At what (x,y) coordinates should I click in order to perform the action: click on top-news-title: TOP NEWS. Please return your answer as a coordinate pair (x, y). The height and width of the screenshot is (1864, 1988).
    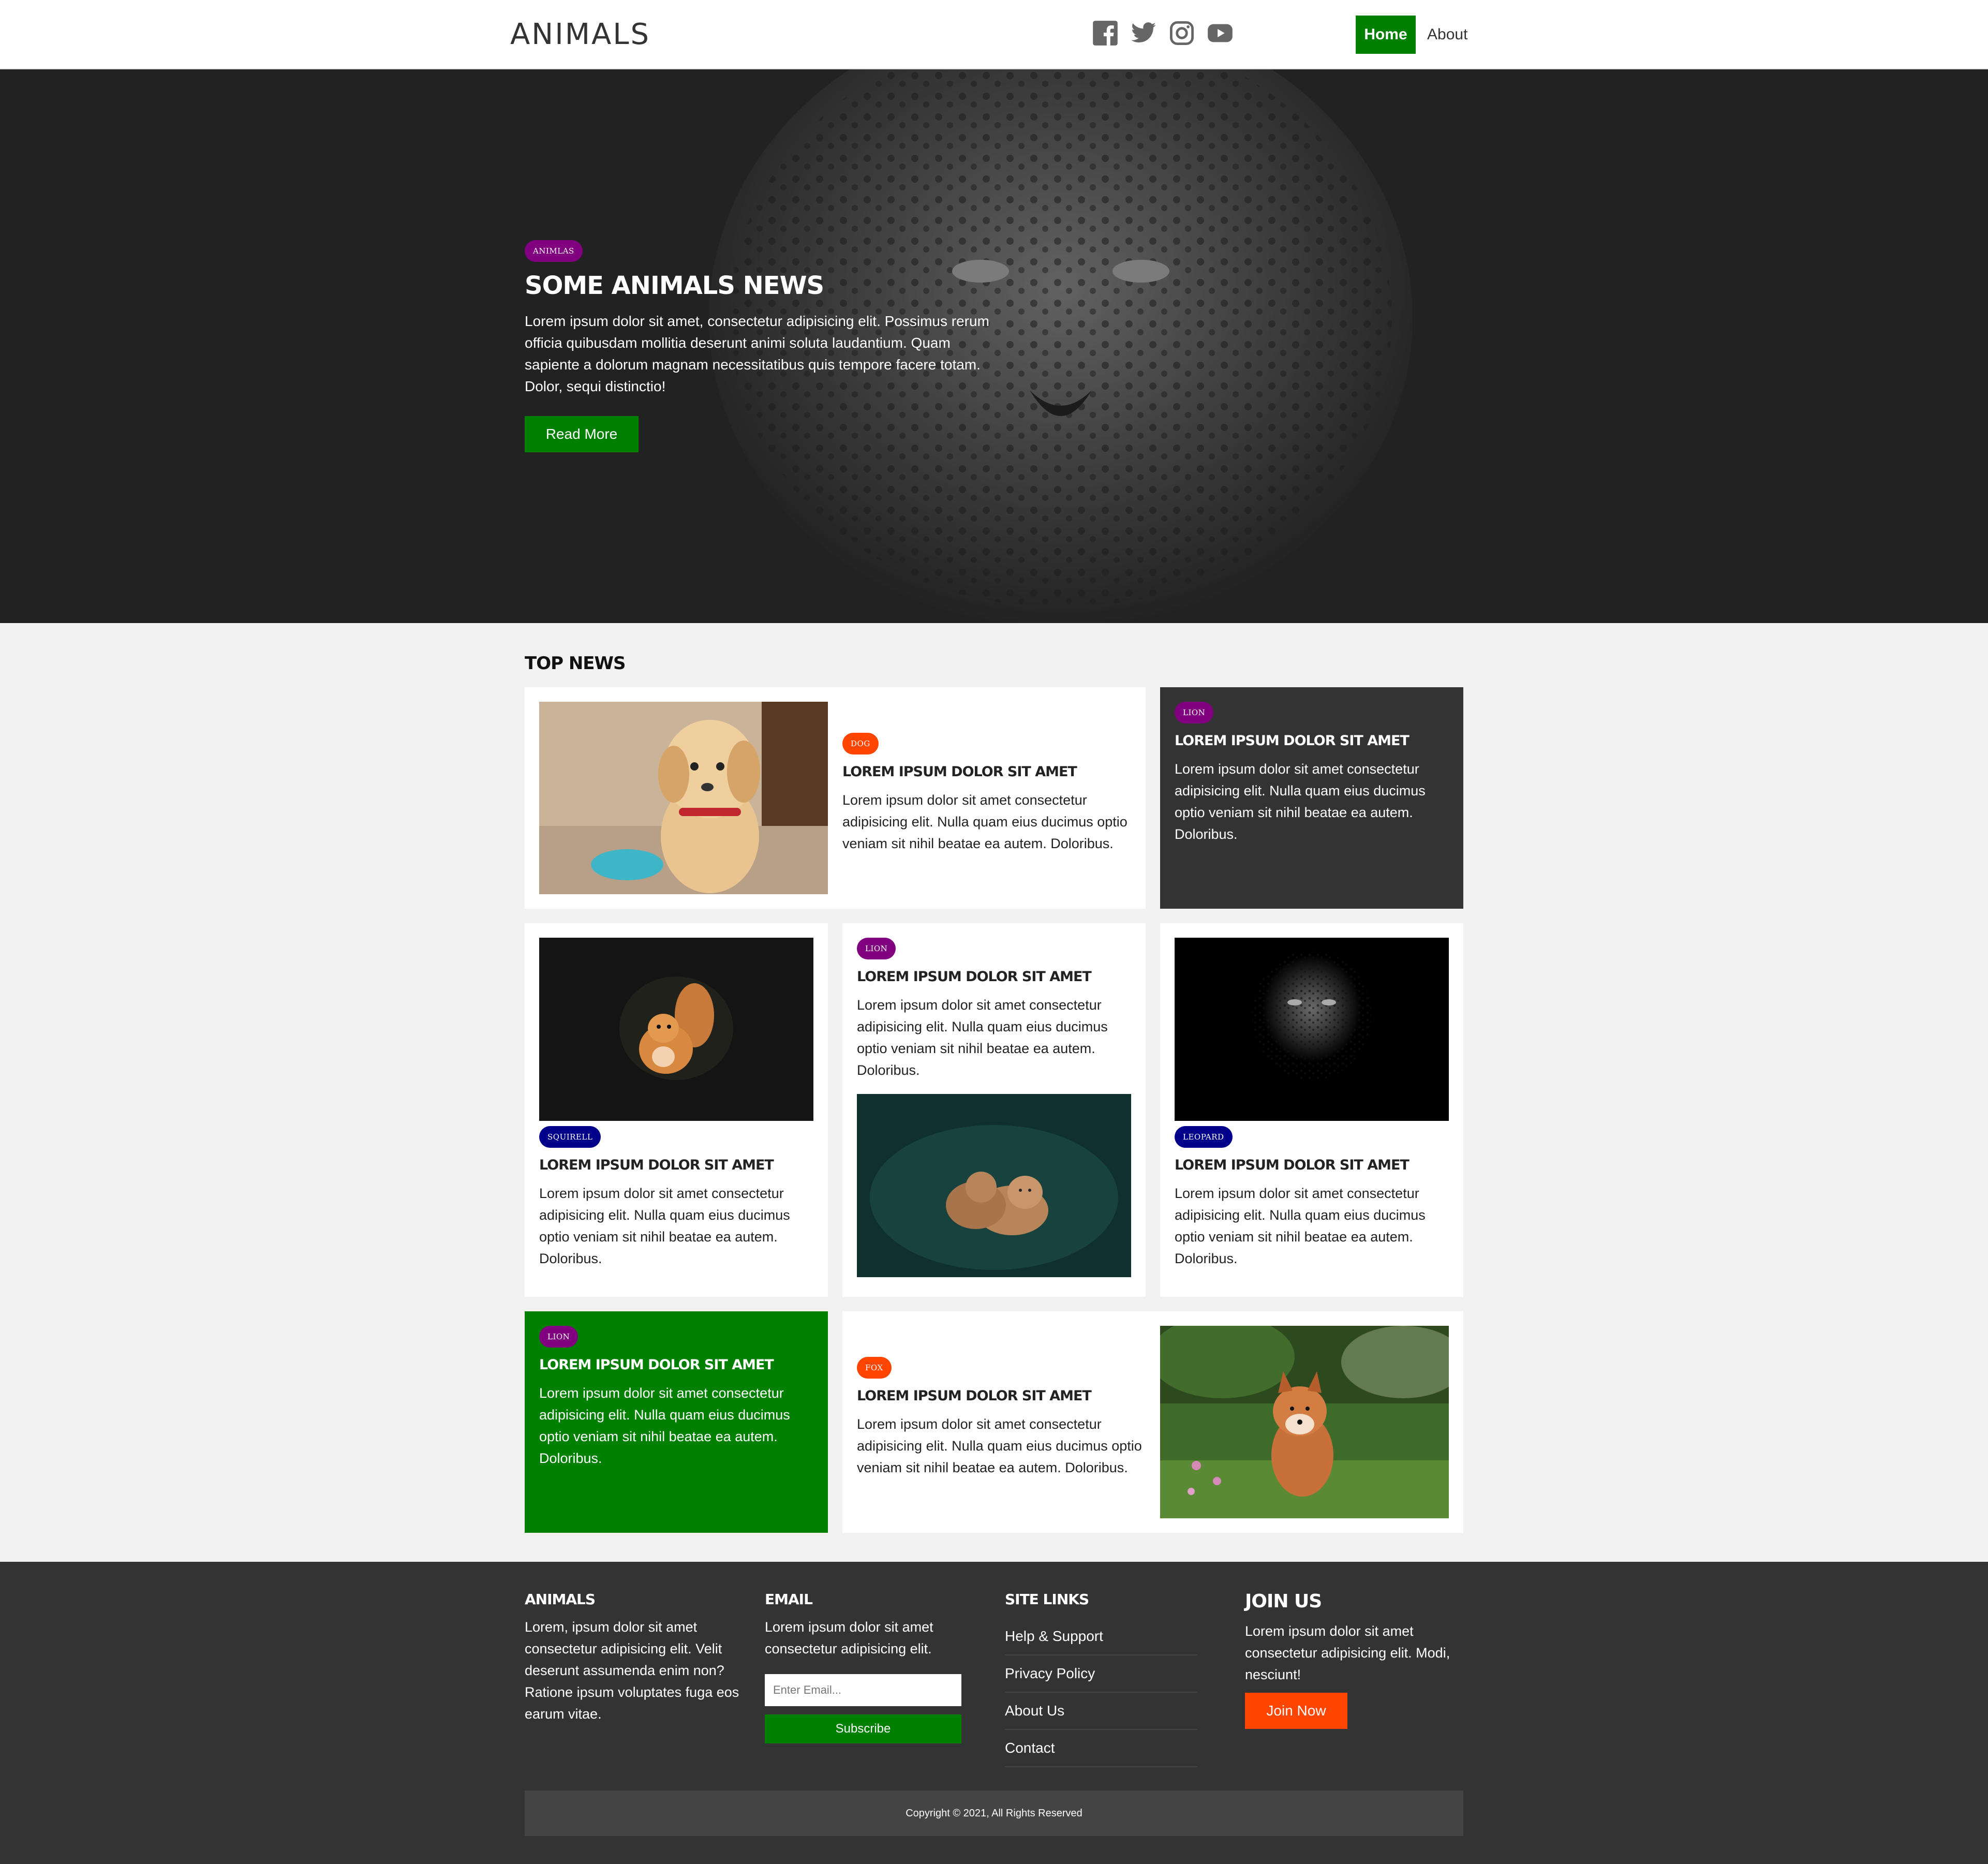
    Looking at the image, I should click on (575, 663).